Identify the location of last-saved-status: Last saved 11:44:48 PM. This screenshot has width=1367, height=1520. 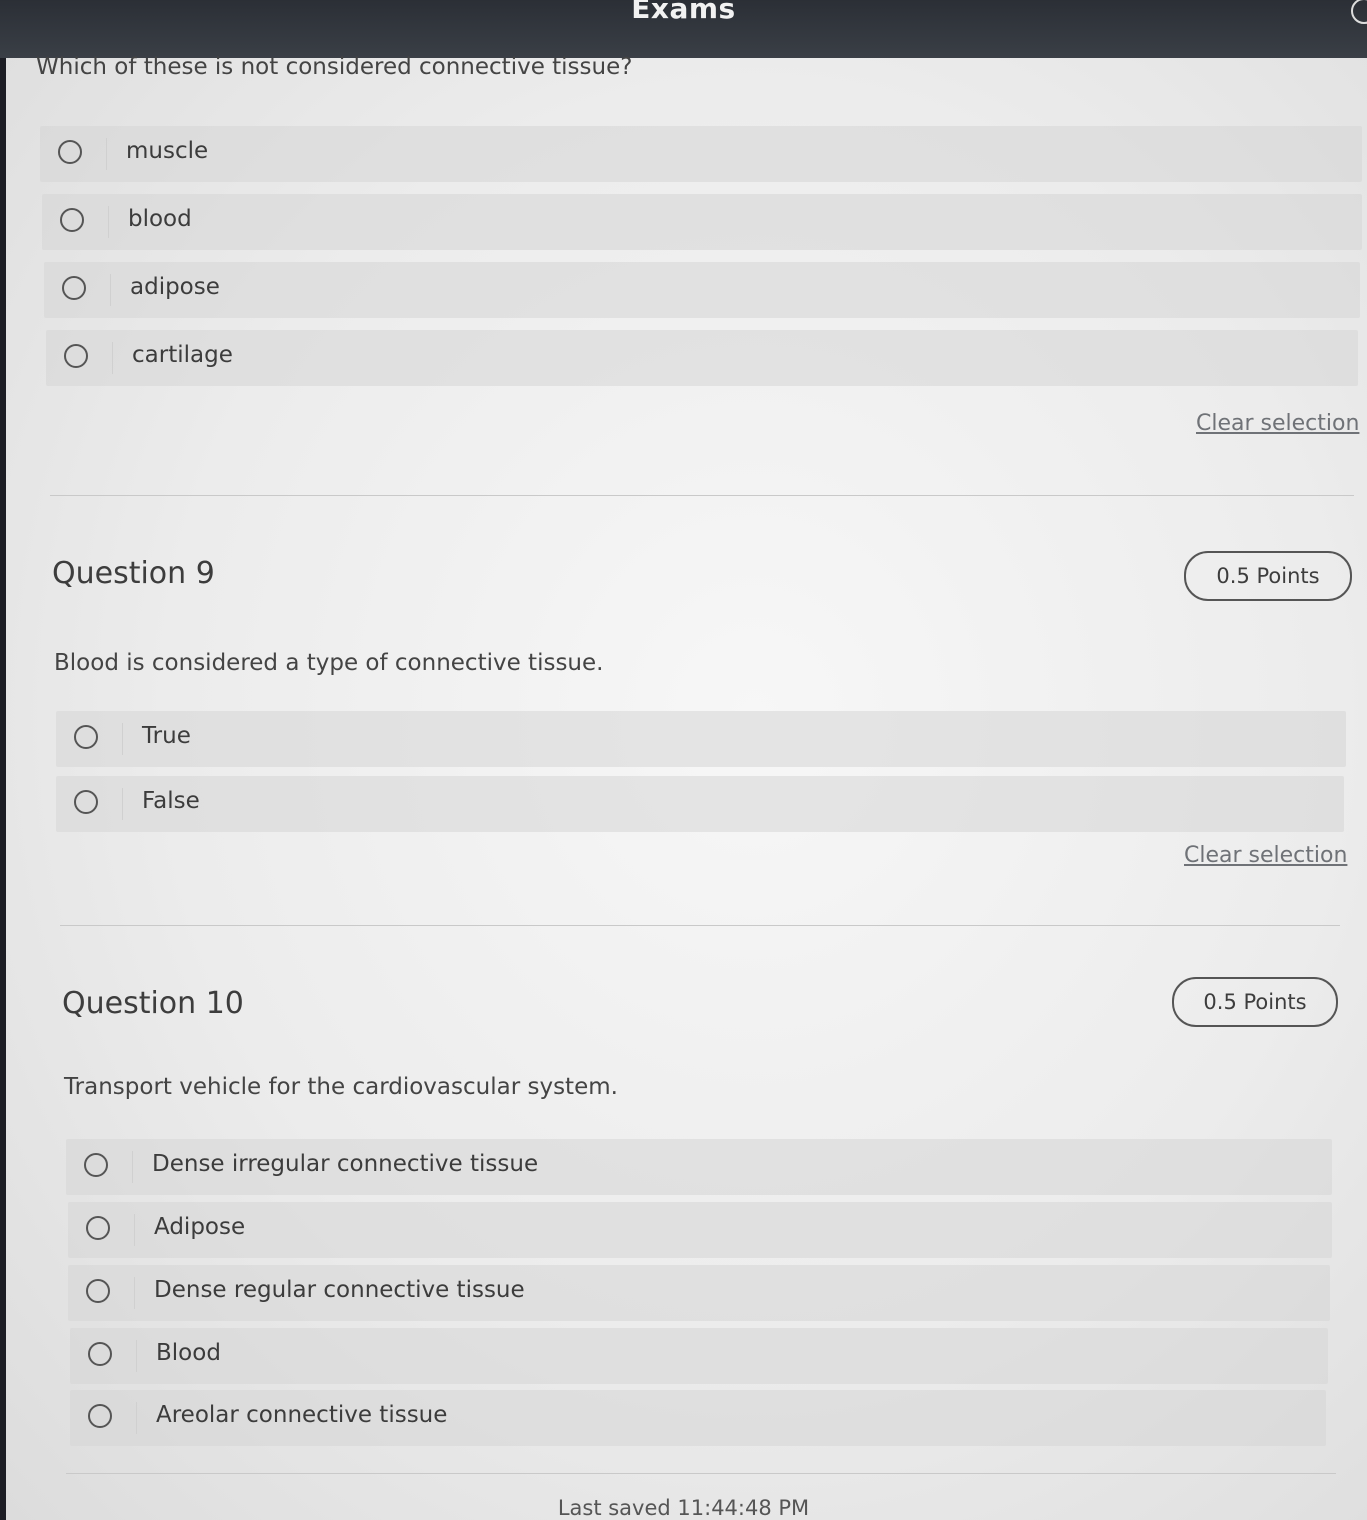
(683, 1508).